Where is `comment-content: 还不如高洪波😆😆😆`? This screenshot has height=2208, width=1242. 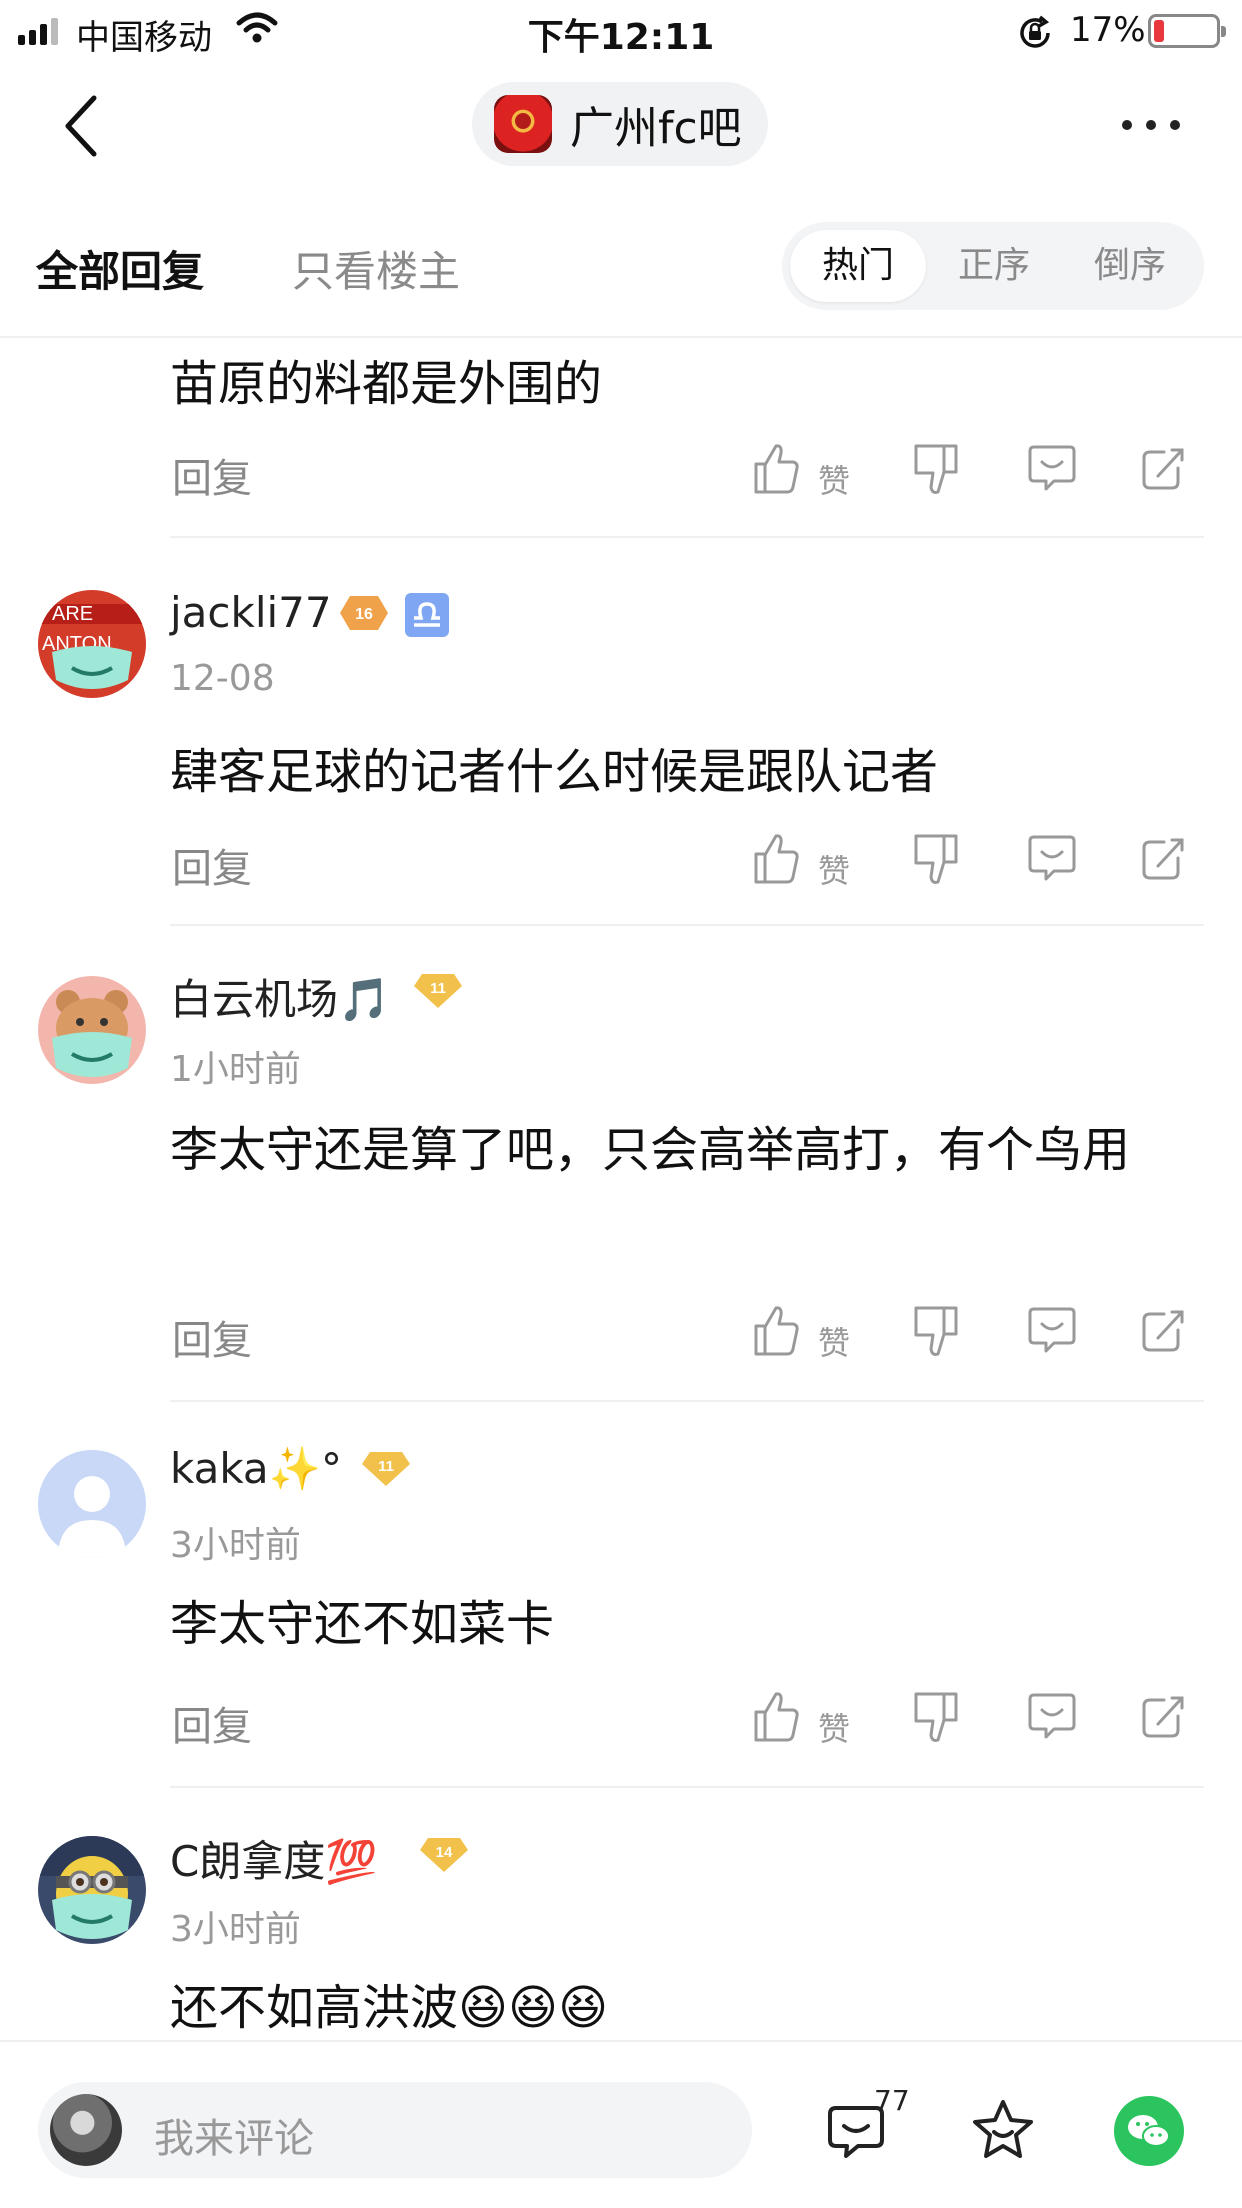 comment-content: 还不如高洪波😆😆😆 is located at coordinates (389, 2008).